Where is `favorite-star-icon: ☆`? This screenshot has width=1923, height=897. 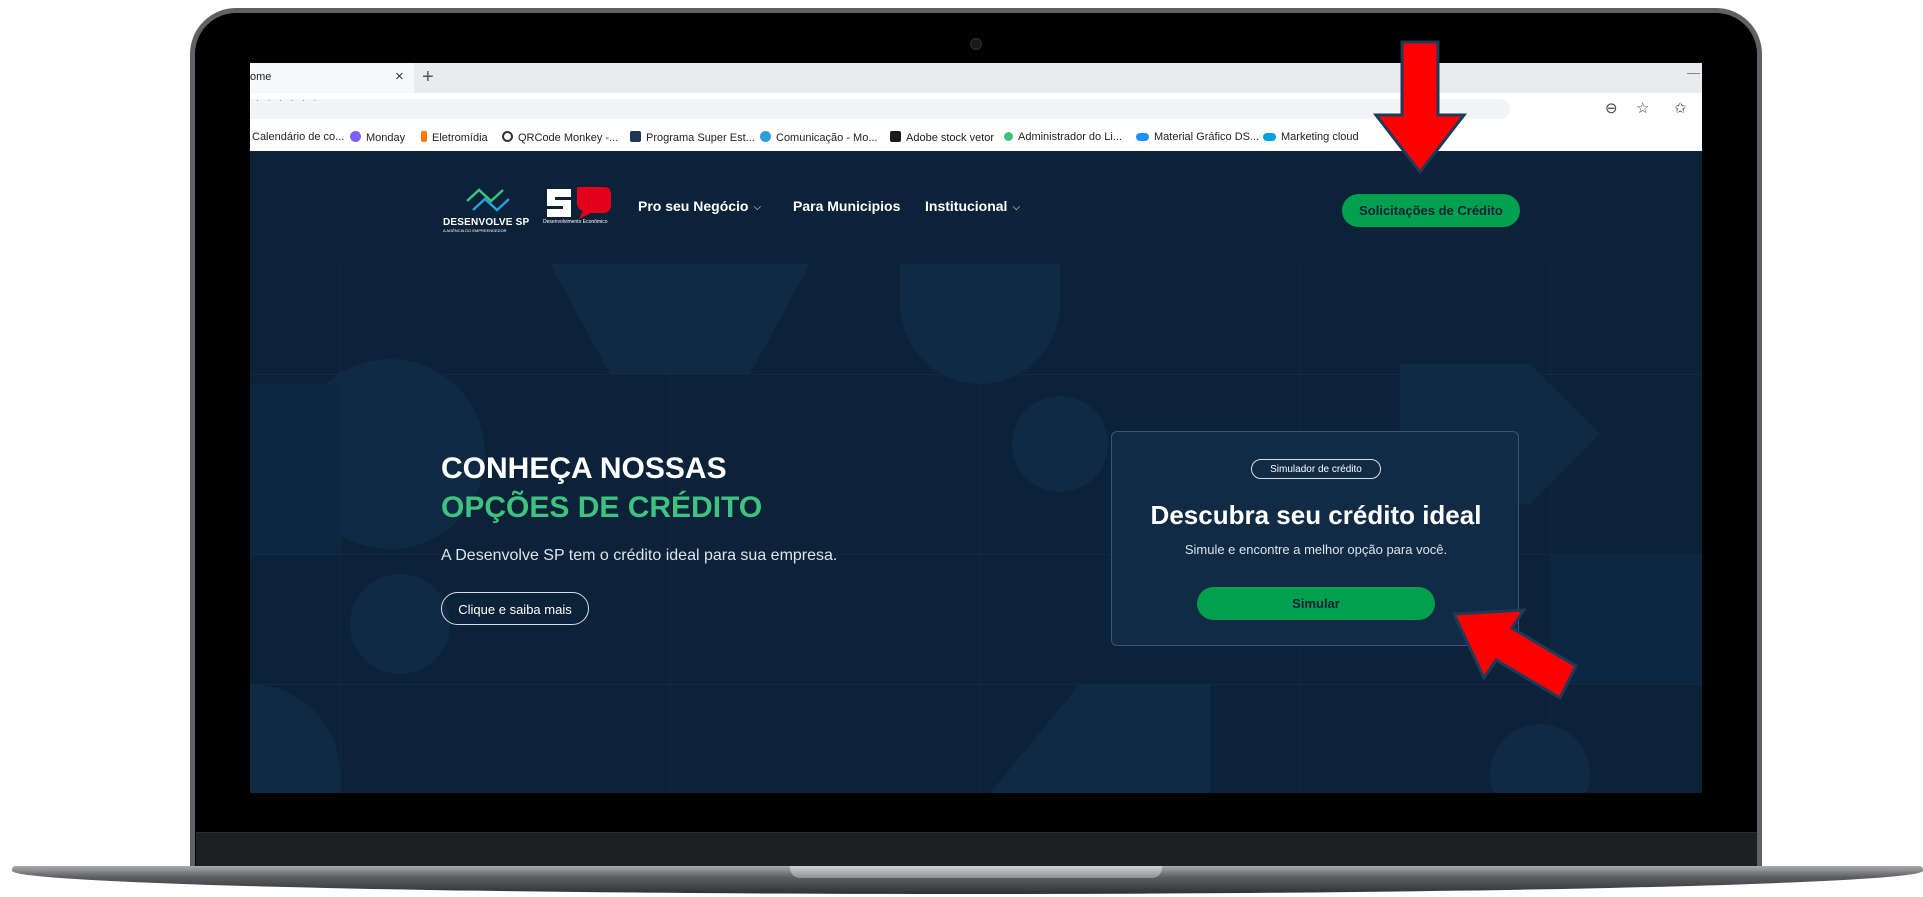
favorite-star-icon: ☆ is located at coordinates (1642, 108).